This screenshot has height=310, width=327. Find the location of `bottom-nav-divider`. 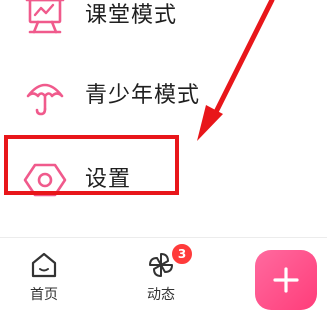

bottom-nav-divider is located at coordinates (163, 237).